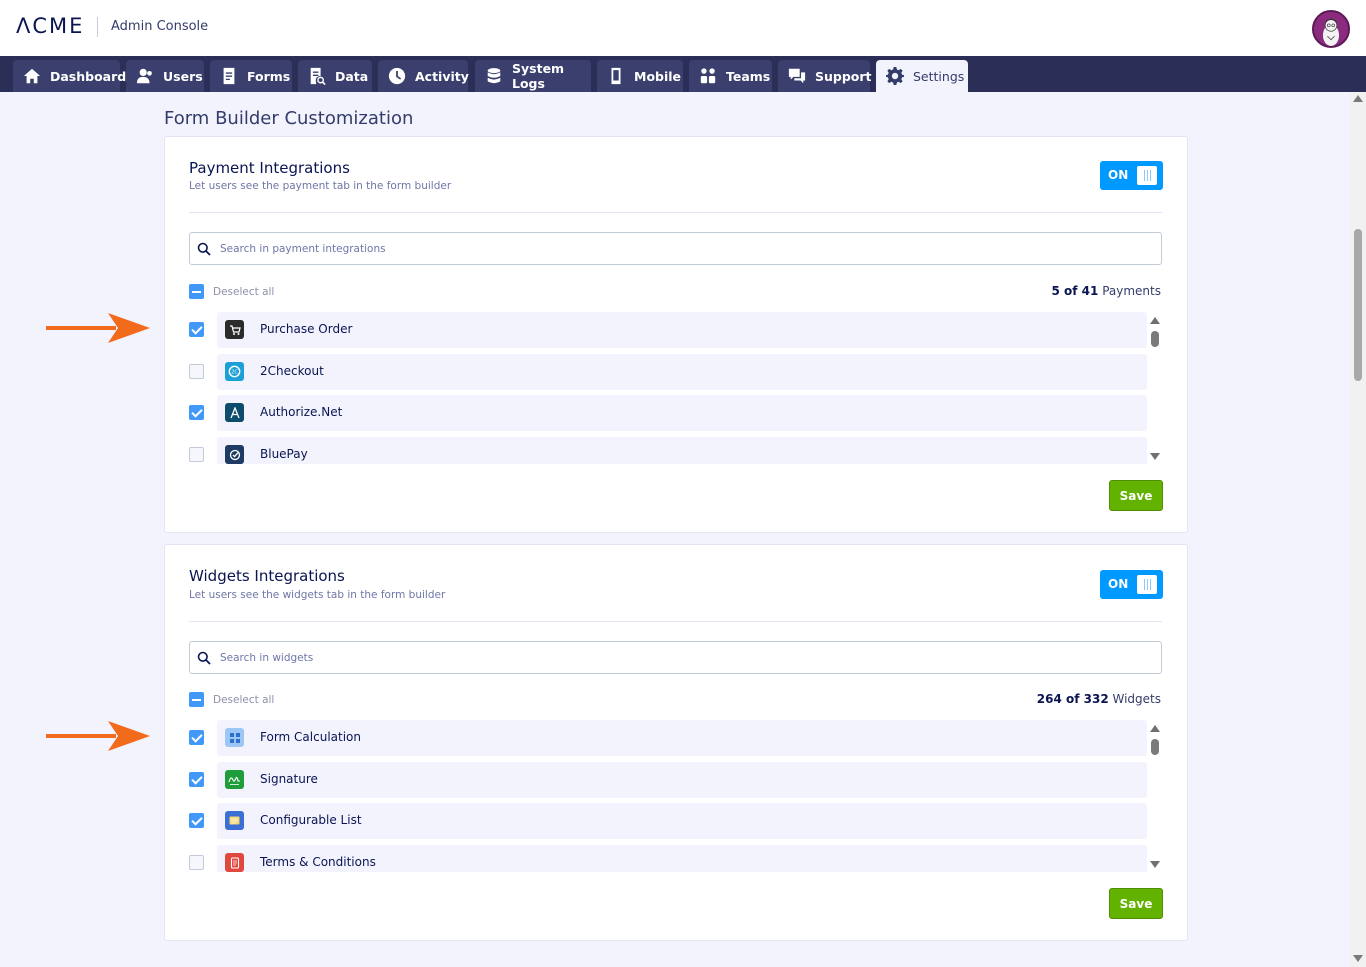 This screenshot has width=1366, height=967. I want to click on top-header: ΛCME Admin Console, so click(683, 28).